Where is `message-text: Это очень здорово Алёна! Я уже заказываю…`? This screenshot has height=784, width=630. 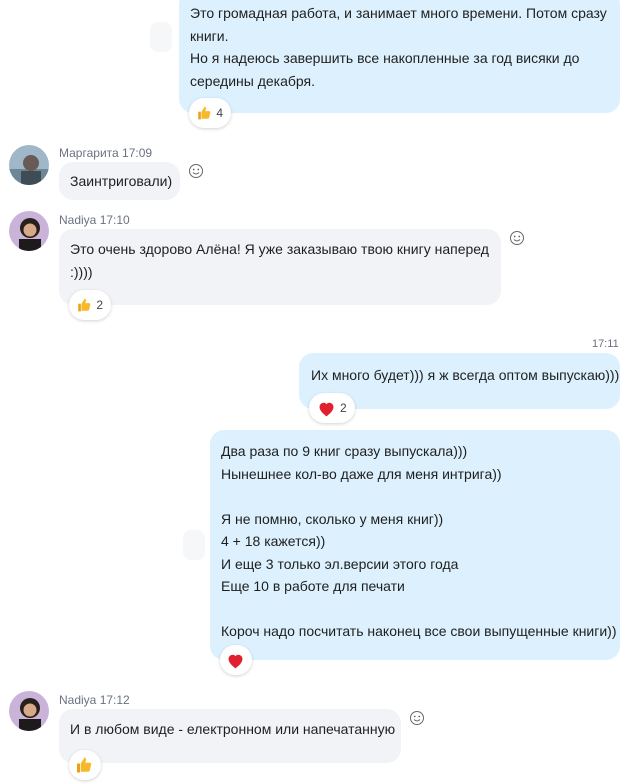 message-text: Это очень здорово Алёна! Я уже заказываю… is located at coordinates (279, 260).